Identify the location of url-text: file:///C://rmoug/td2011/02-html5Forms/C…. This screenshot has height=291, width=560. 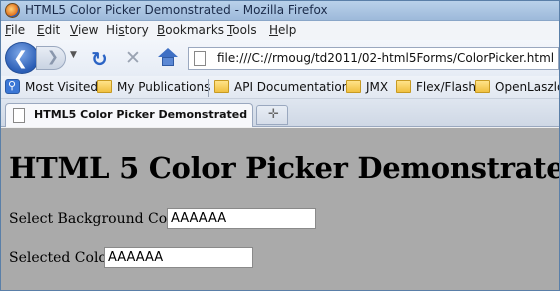
(385, 58).